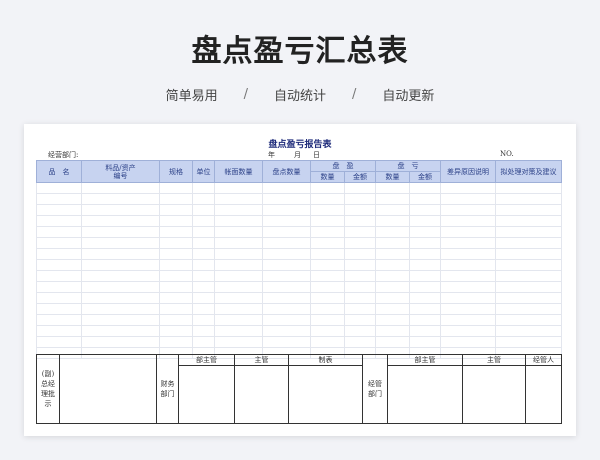 The image size is (600, 460). I want to click on finance-supervisor-sign, so click(261, 394).